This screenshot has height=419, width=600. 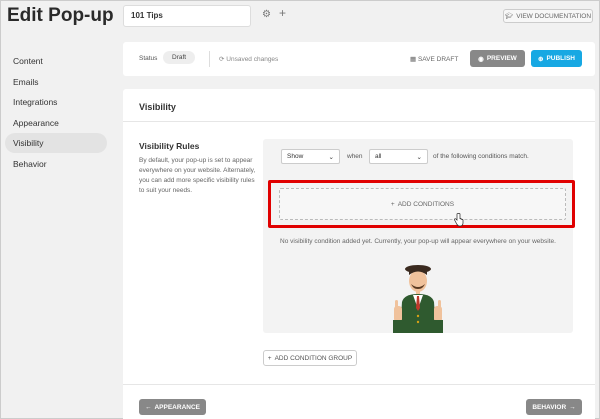 What do you see at coordinates (56, 143) in the screenshot?
I see `sidebar-item-visibility: Visibility` at bounding box center [56, 143].